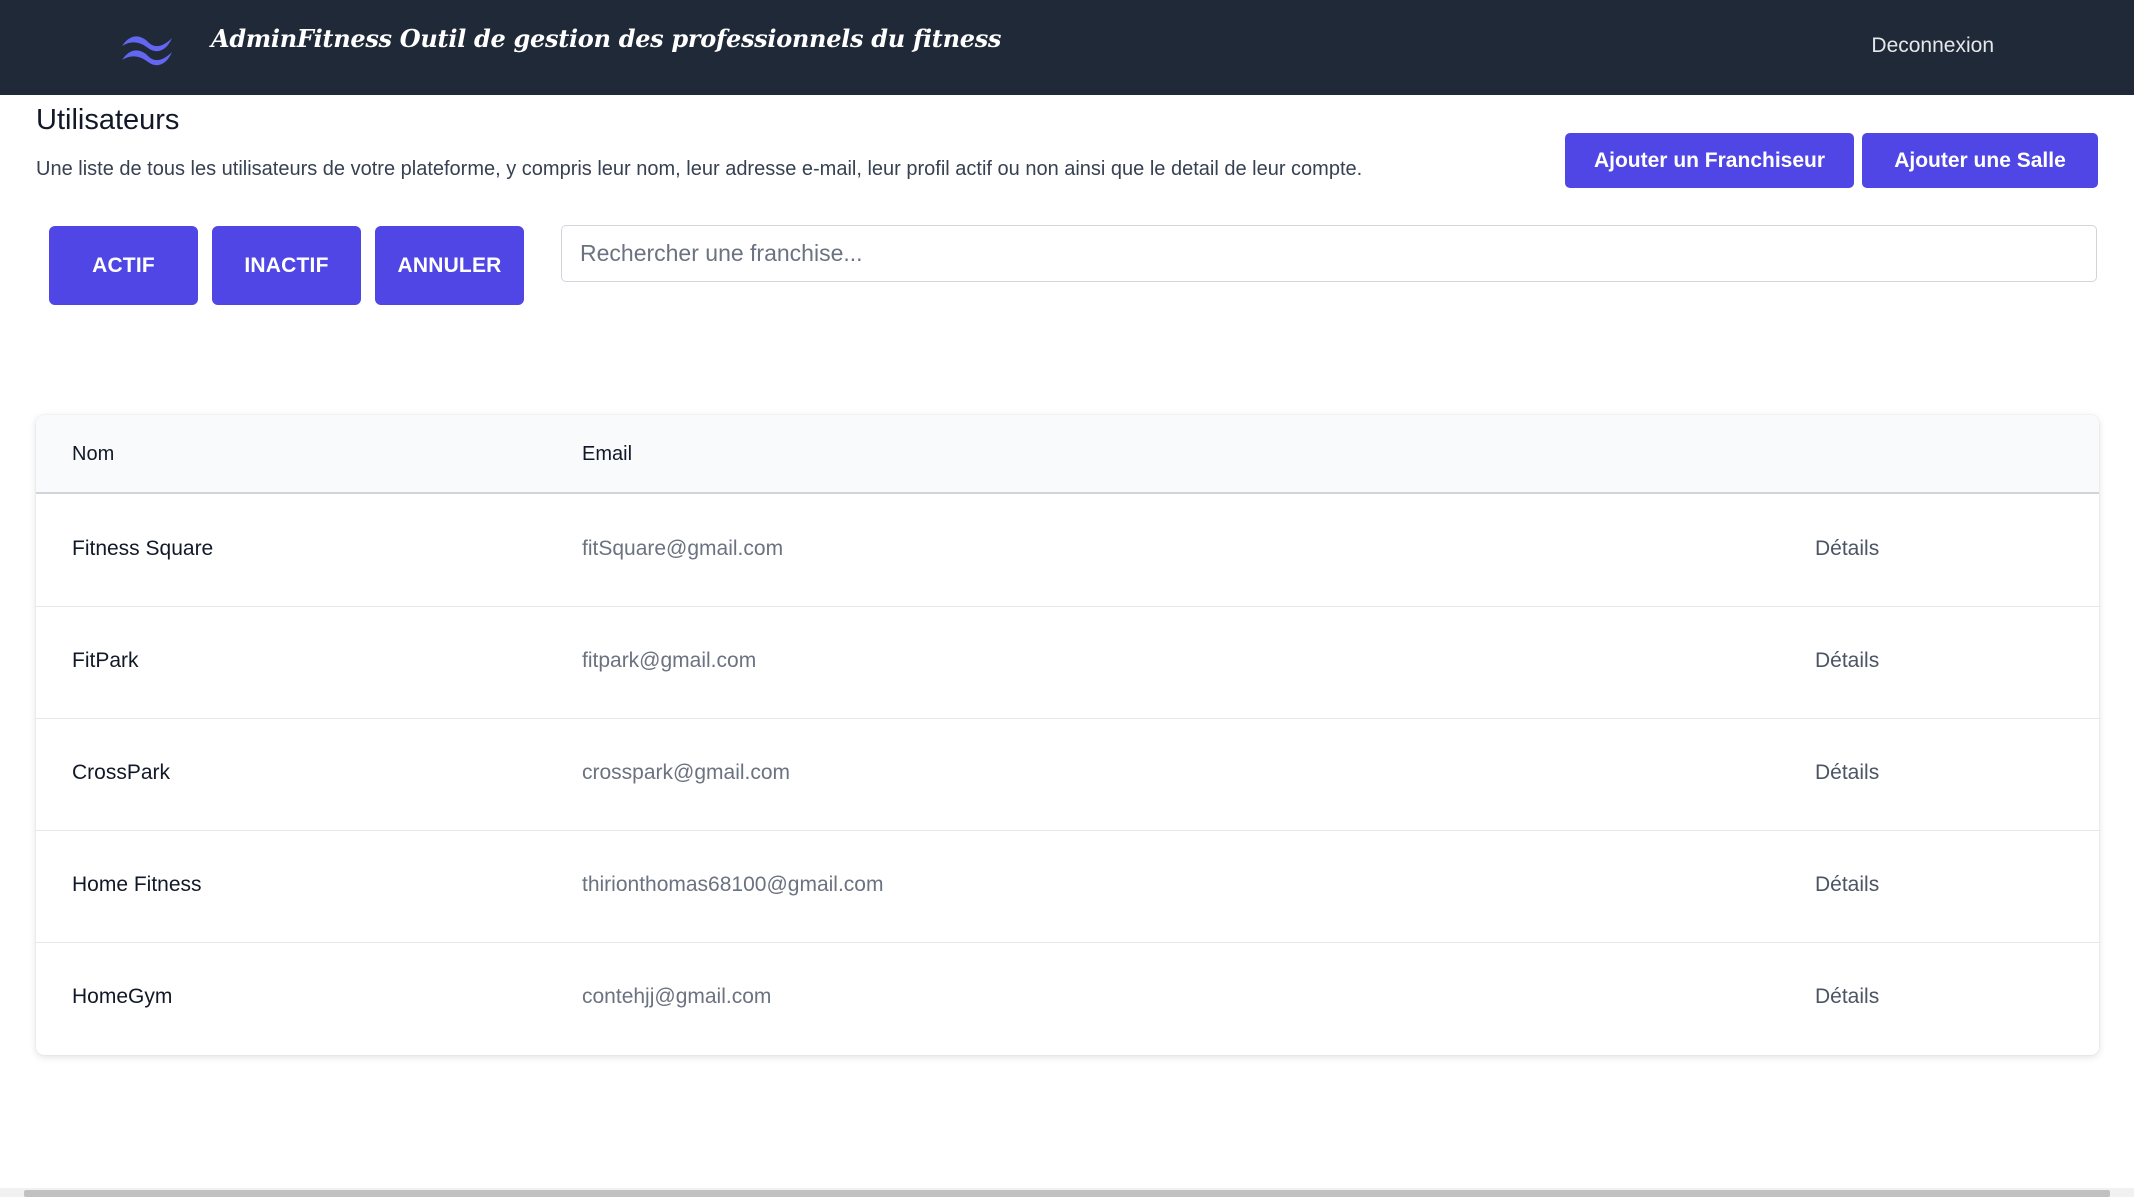  What do you see at coordinates (1067, 774) in the screenshot?
I see `table-row: CrossPark crosspark@gmail.com Détails` at bounding box center [1067, 774].